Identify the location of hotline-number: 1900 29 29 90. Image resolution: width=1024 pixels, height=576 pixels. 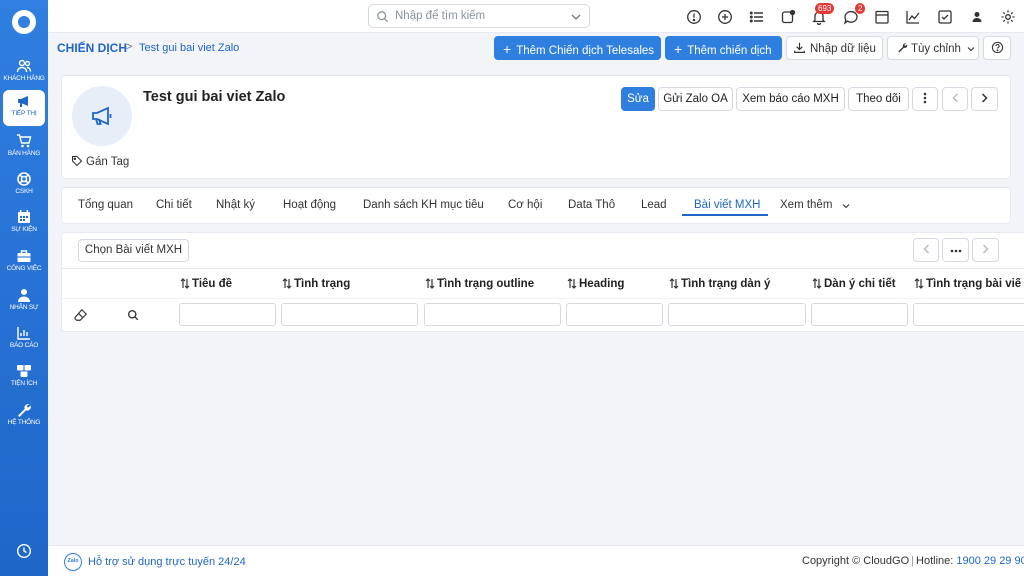
(990, 561).